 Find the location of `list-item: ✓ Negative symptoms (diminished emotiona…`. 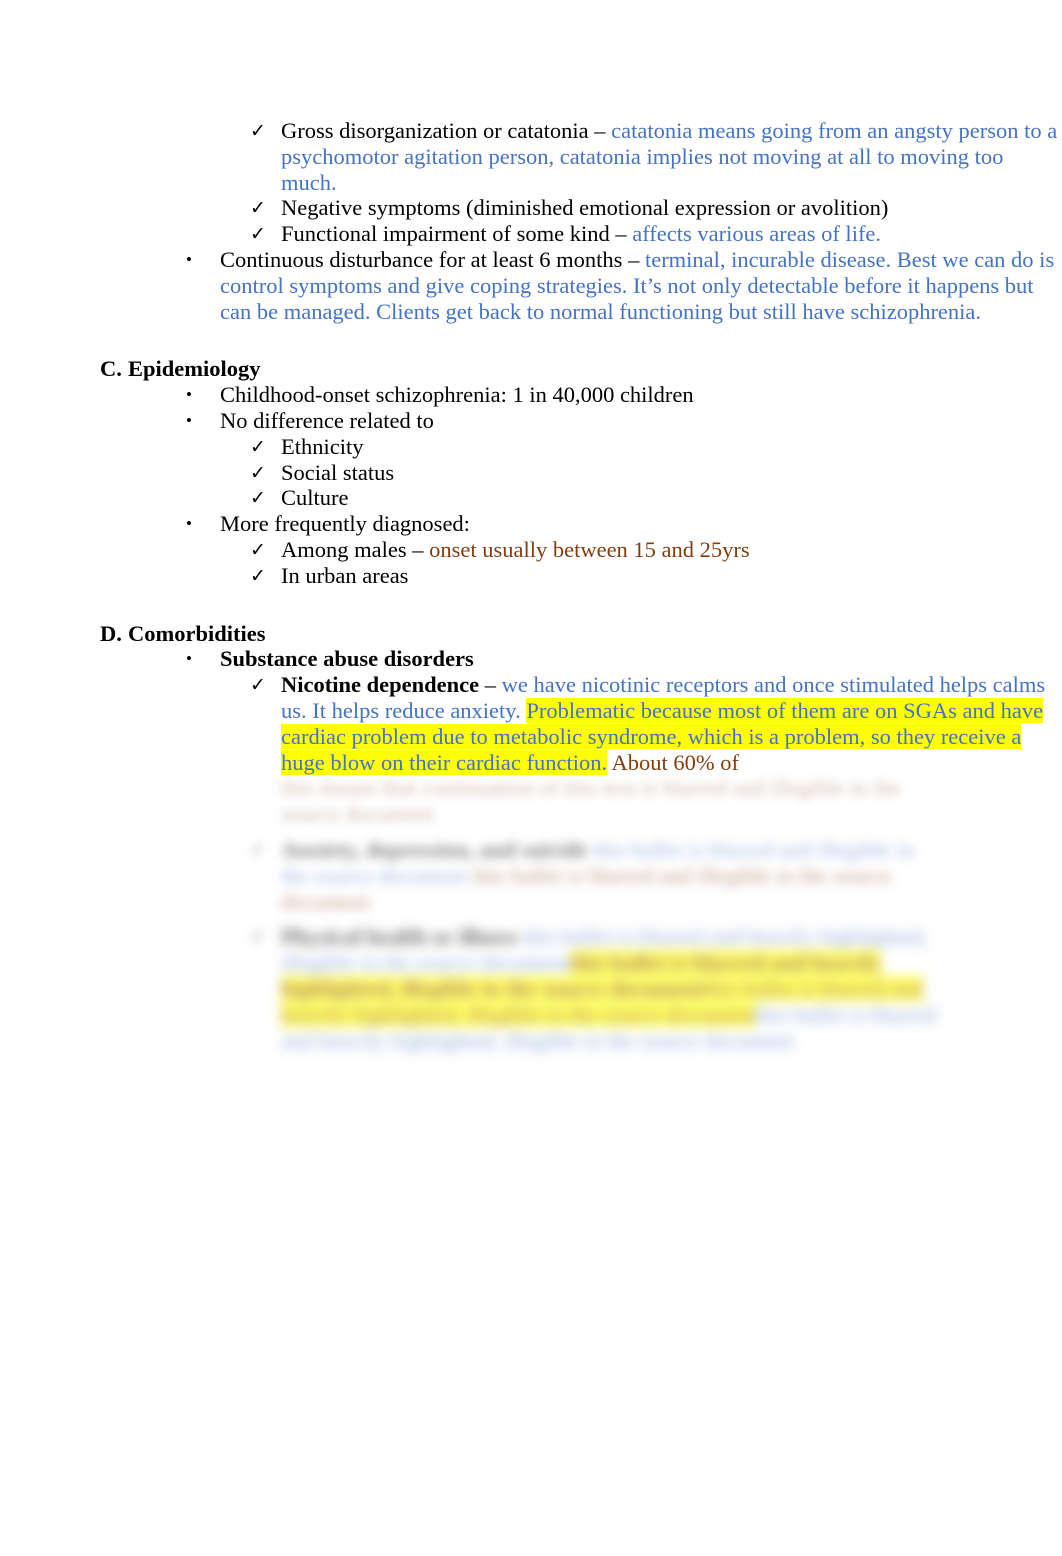

list-item: ✓ Negative symptoms (diminished emotiona… is located at coordinates (656, 208).